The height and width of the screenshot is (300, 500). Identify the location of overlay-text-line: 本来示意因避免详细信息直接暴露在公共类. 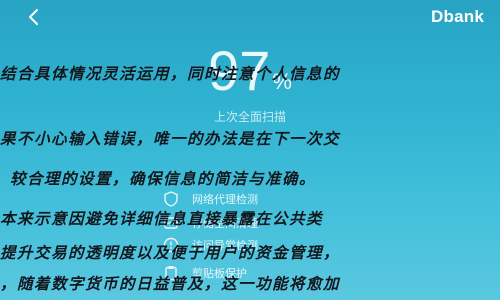
(162, 218).